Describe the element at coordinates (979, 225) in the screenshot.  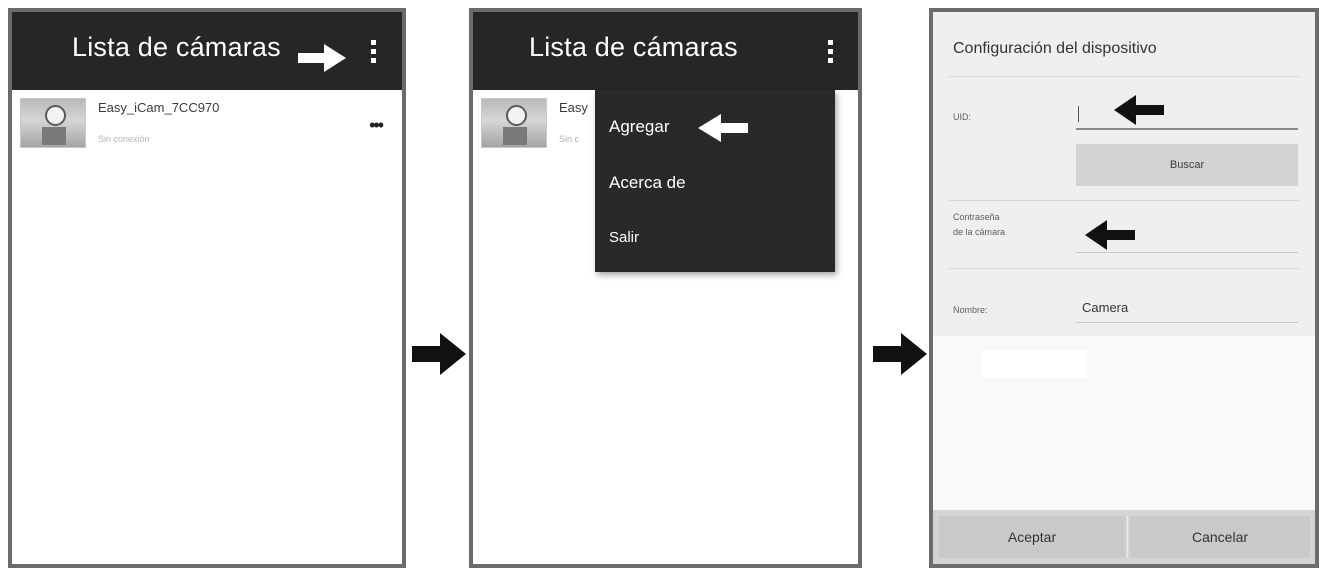
I see `password-label: Contraseña de la cámara` at that location.